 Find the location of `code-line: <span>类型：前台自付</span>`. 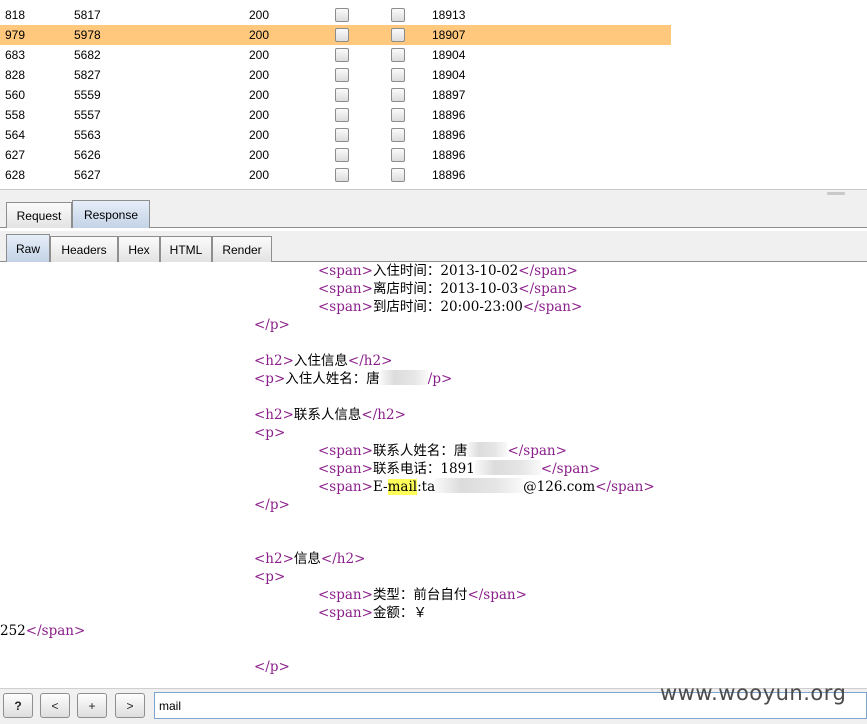

code-line: <span>类型：前台自付</span> is located at coordinates (422, 595).